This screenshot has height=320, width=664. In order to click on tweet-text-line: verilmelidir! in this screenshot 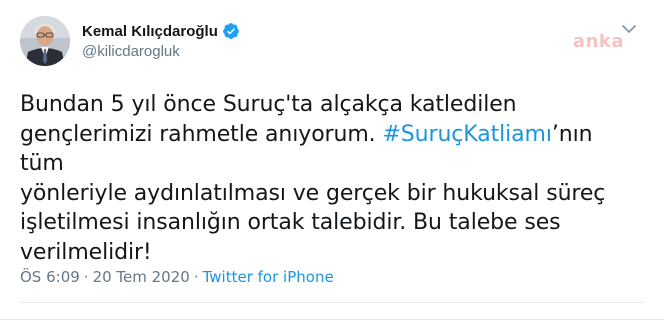, I will do `click(86, 252)`.